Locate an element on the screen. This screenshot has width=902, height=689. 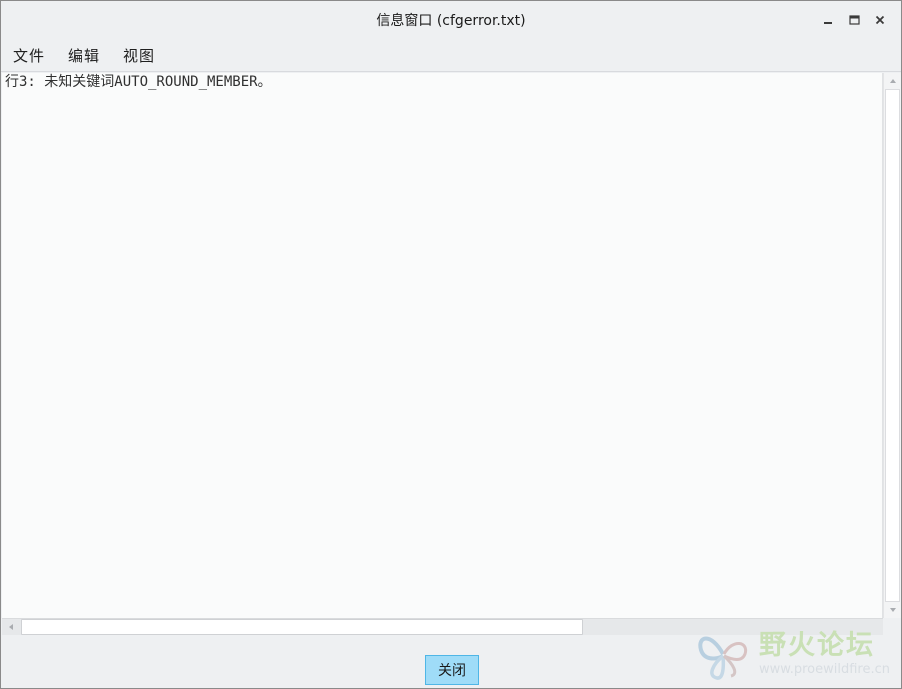
vertical-scroll-thumb is located at coordinates (892, 345).